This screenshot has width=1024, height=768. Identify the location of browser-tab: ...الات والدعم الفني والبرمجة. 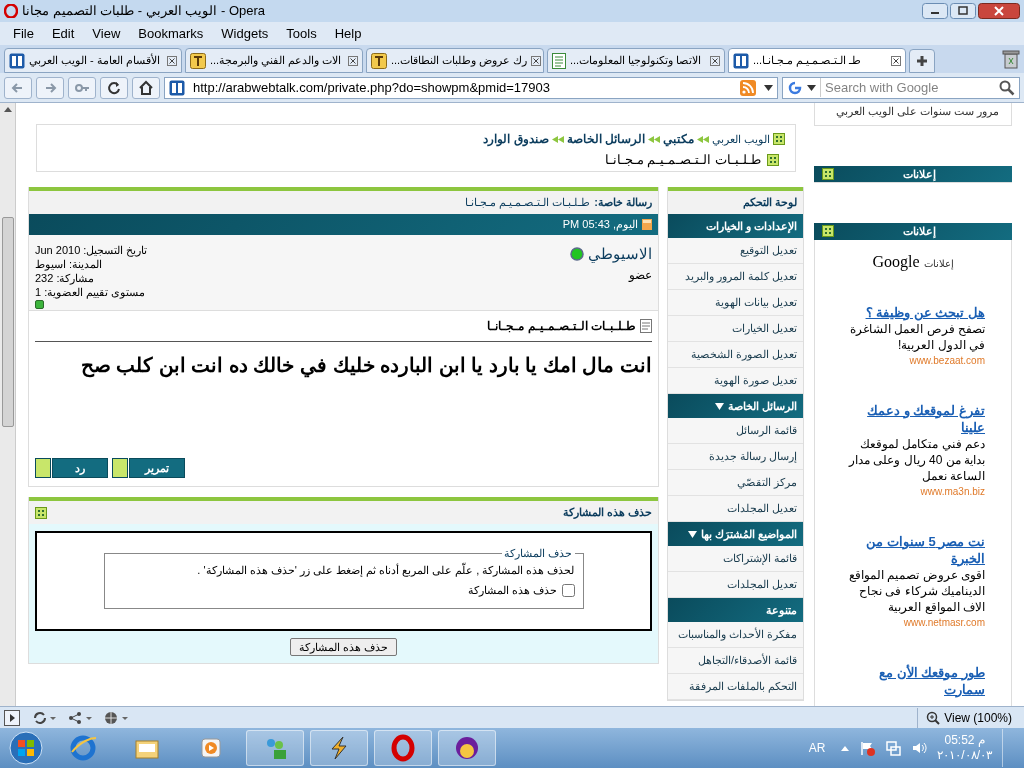
(274, 60).